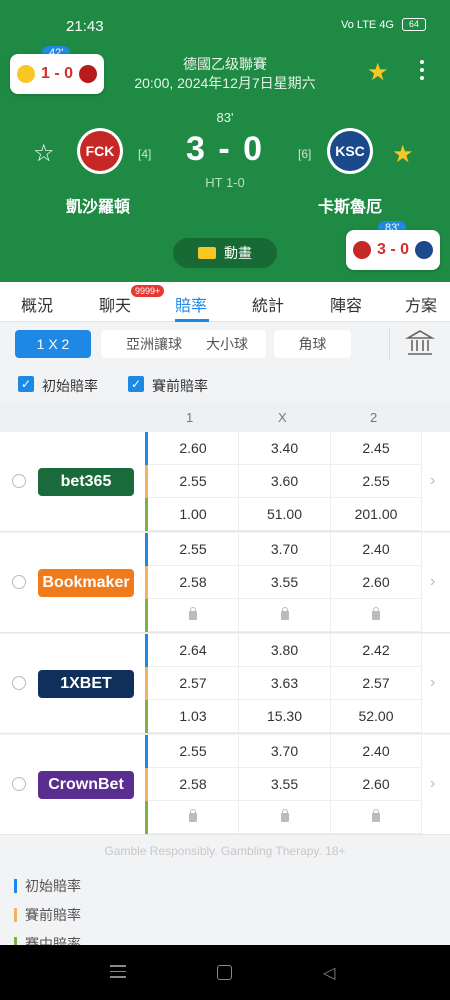 This screenshot has width=450, height=1000. What do you see at coordinates (225, 182) in the screenshot?
I see `half-time-score: HT 1-0` at bounding box center [225, 182].